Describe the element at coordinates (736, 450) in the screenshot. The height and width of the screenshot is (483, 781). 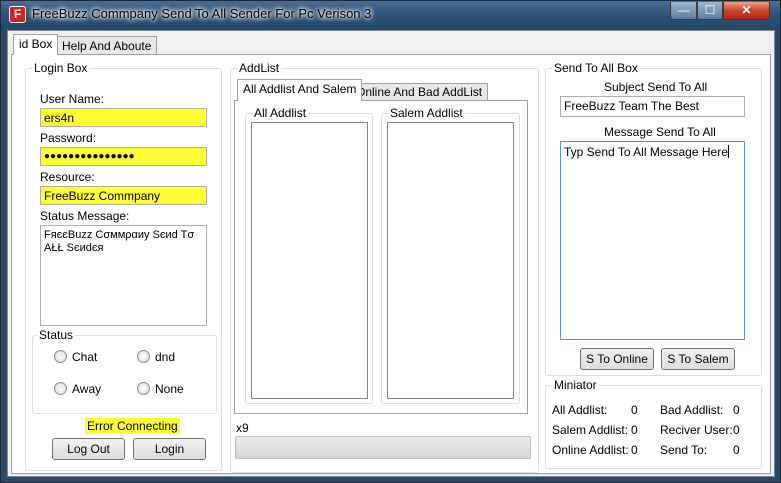
I see `send-to-count: 0` at that location.